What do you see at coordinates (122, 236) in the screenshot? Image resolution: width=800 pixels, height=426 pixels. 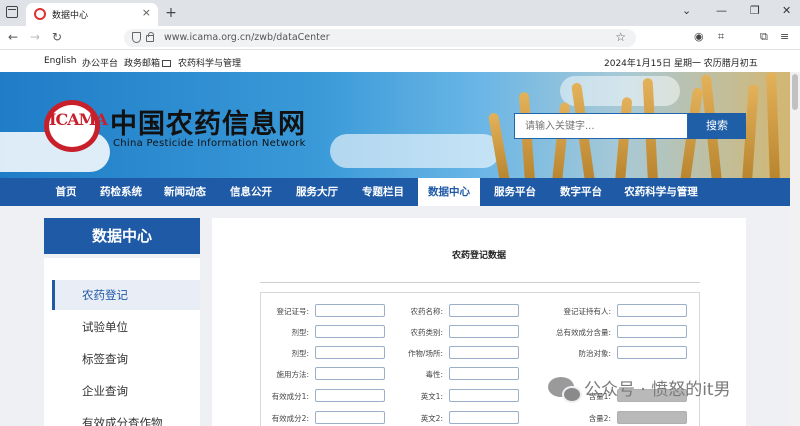 I see `sidebar-title: 数据中心` at bounding box center [122, 236].